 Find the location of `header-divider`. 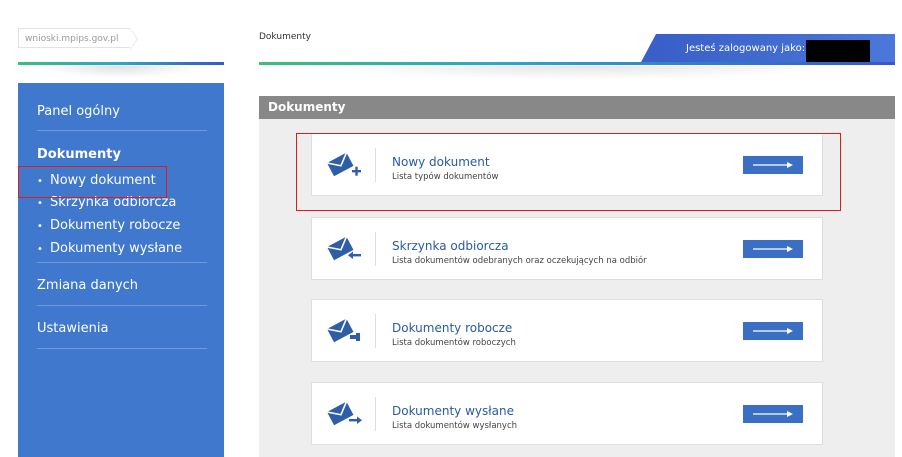

header-divider is located at coordinates (577, 63).